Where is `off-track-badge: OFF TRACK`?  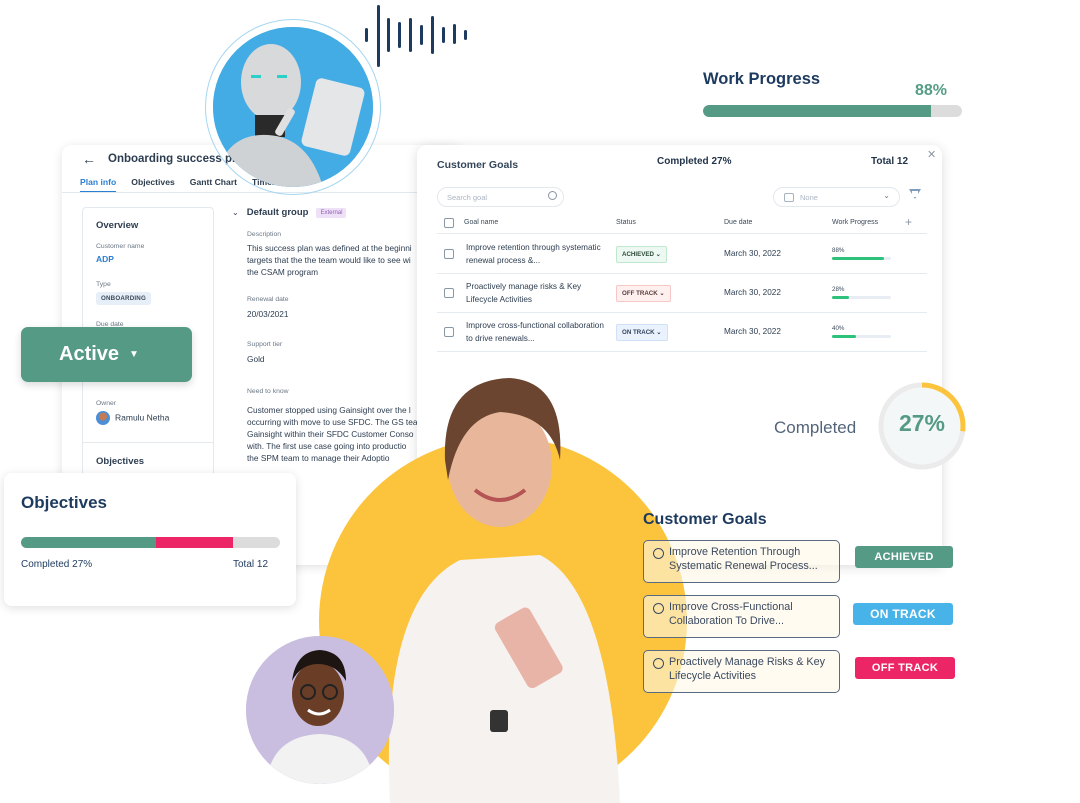 off-track-badge: OFF TRACK is located at coordinates (905, 668).